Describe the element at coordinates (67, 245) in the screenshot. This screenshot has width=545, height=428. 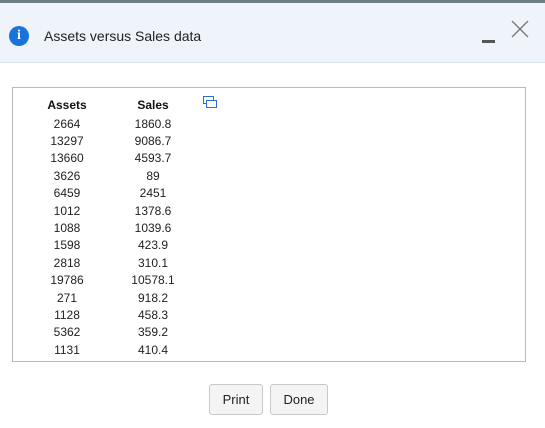
I see `cell-assets: 1598` at that location.